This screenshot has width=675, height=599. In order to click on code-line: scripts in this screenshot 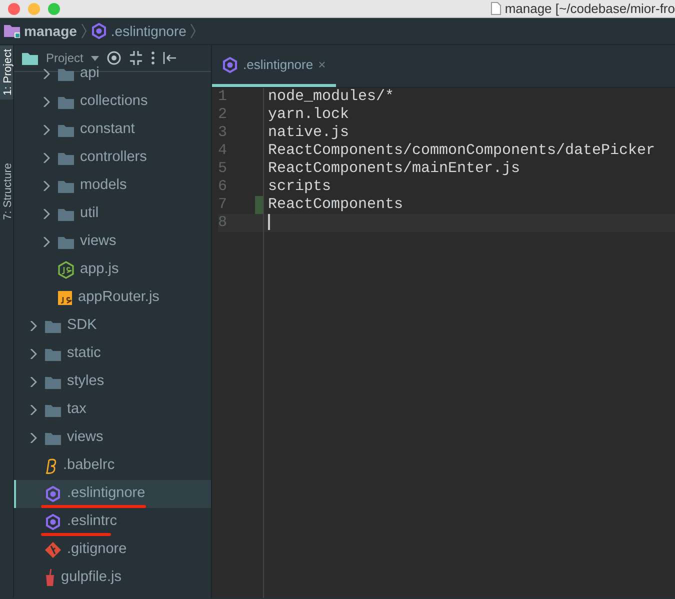, I will do `click(300, 186)`.